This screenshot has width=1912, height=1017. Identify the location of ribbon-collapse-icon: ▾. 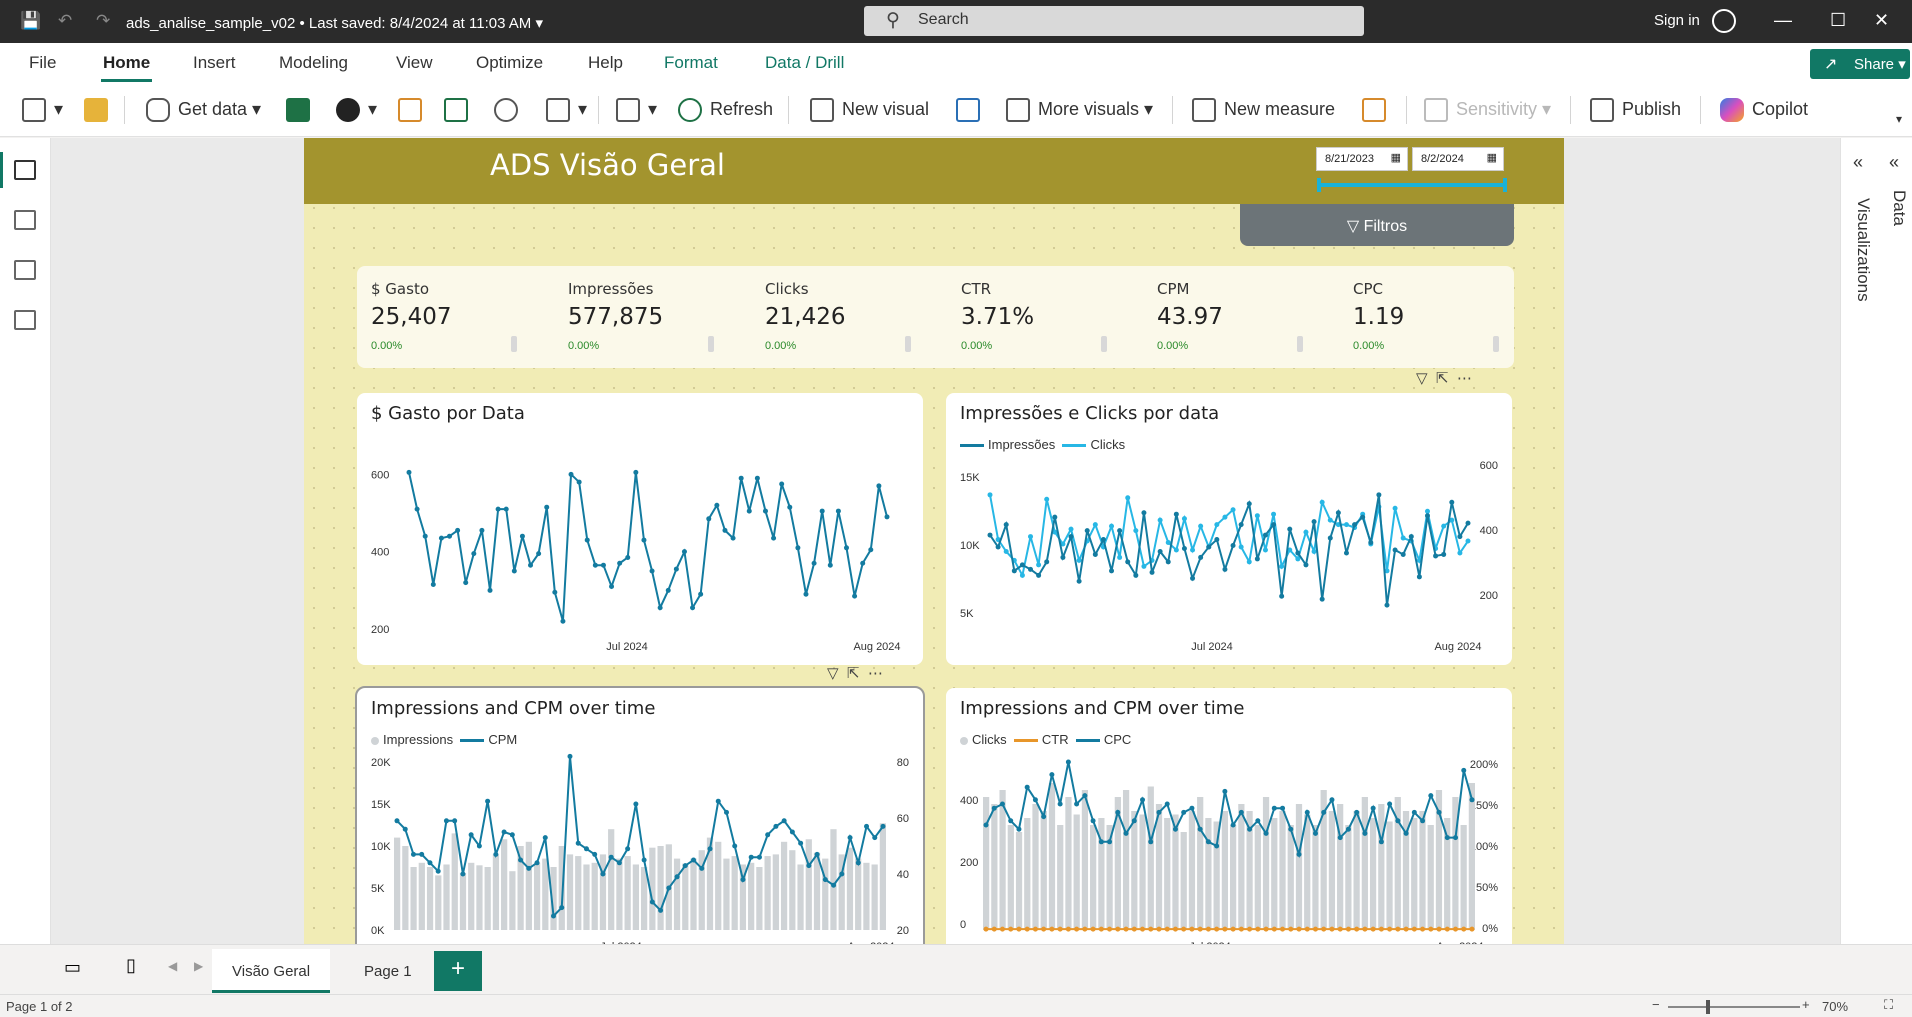
(1899, 119).